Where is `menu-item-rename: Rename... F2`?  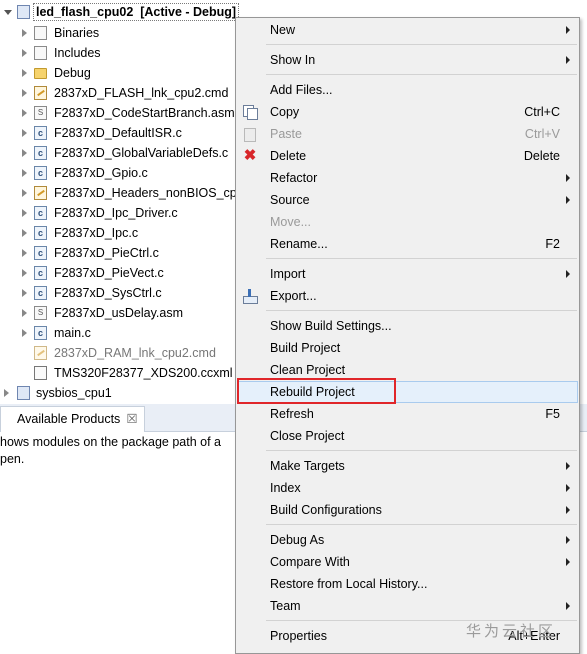 menu-item-rename: Rename... F2 is located at coordinates (407, 244).